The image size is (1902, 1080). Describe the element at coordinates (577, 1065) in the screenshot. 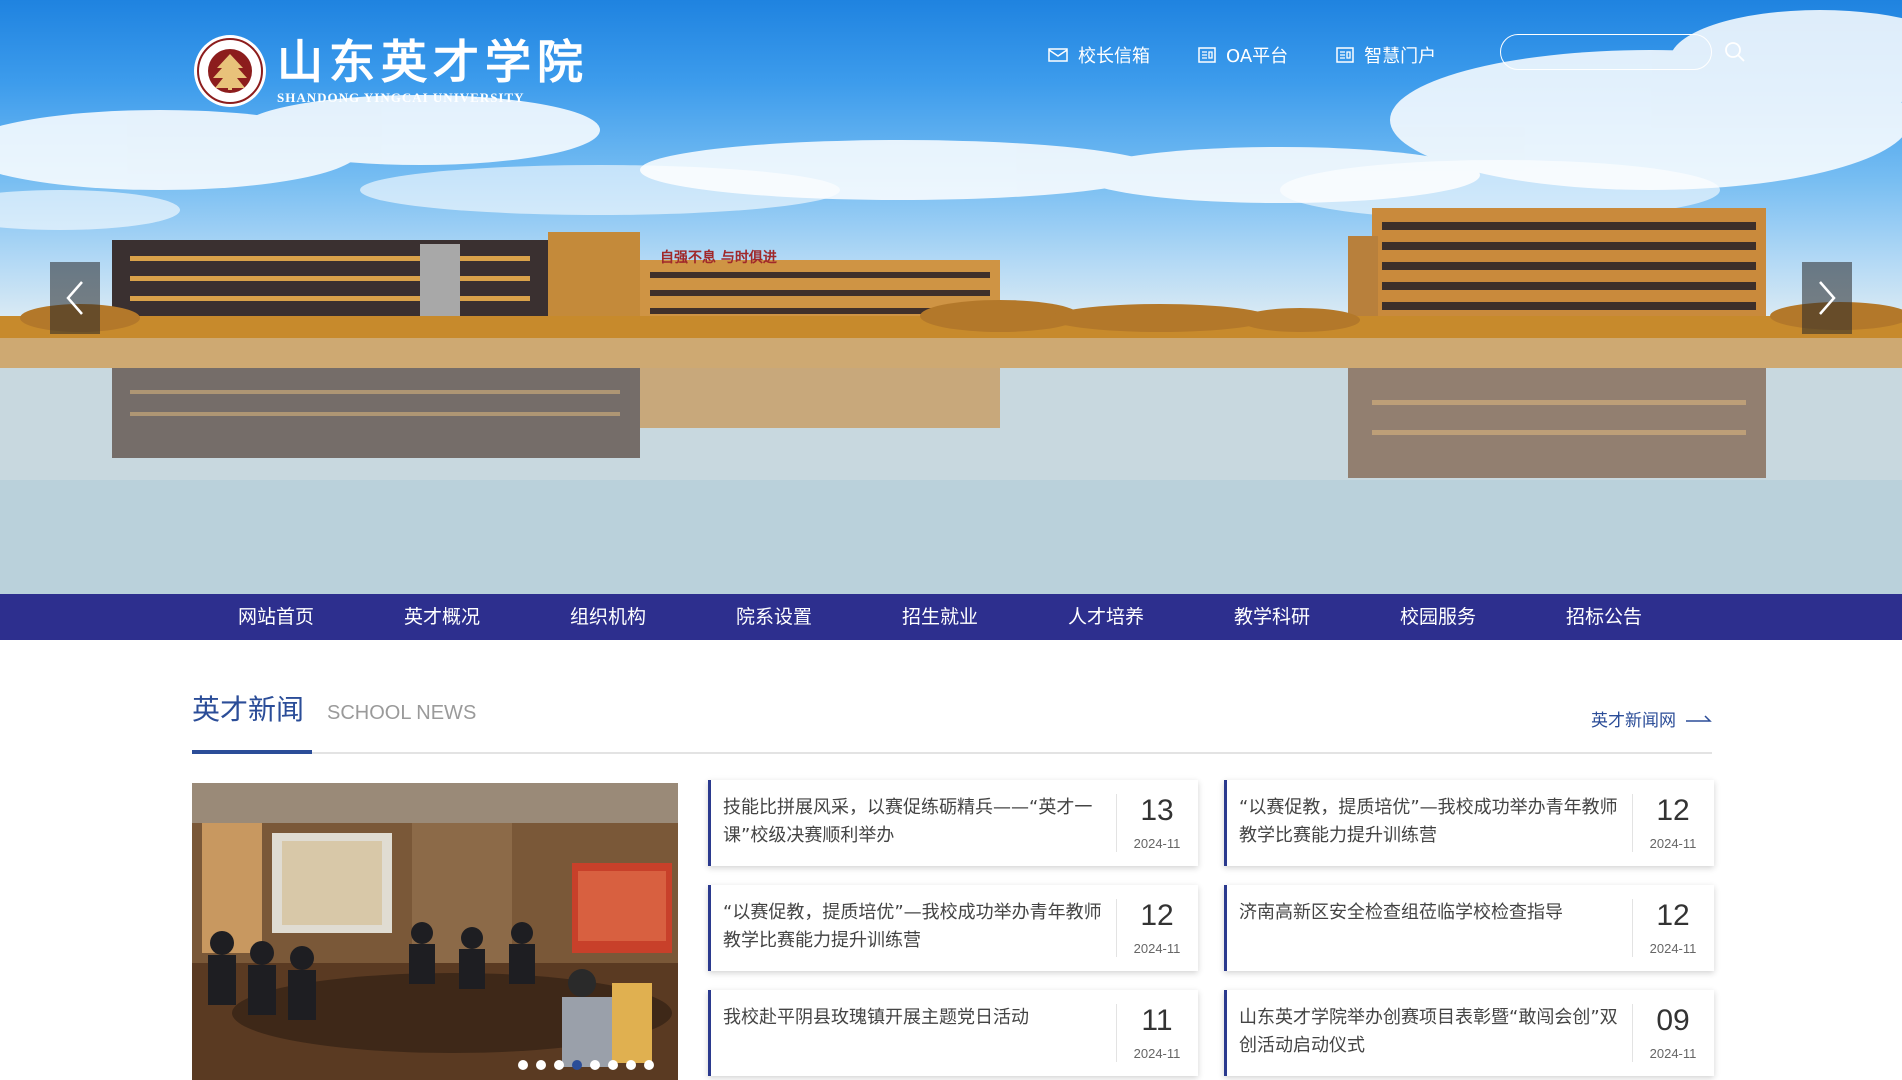

I see `carousel-dot-active` at that location.